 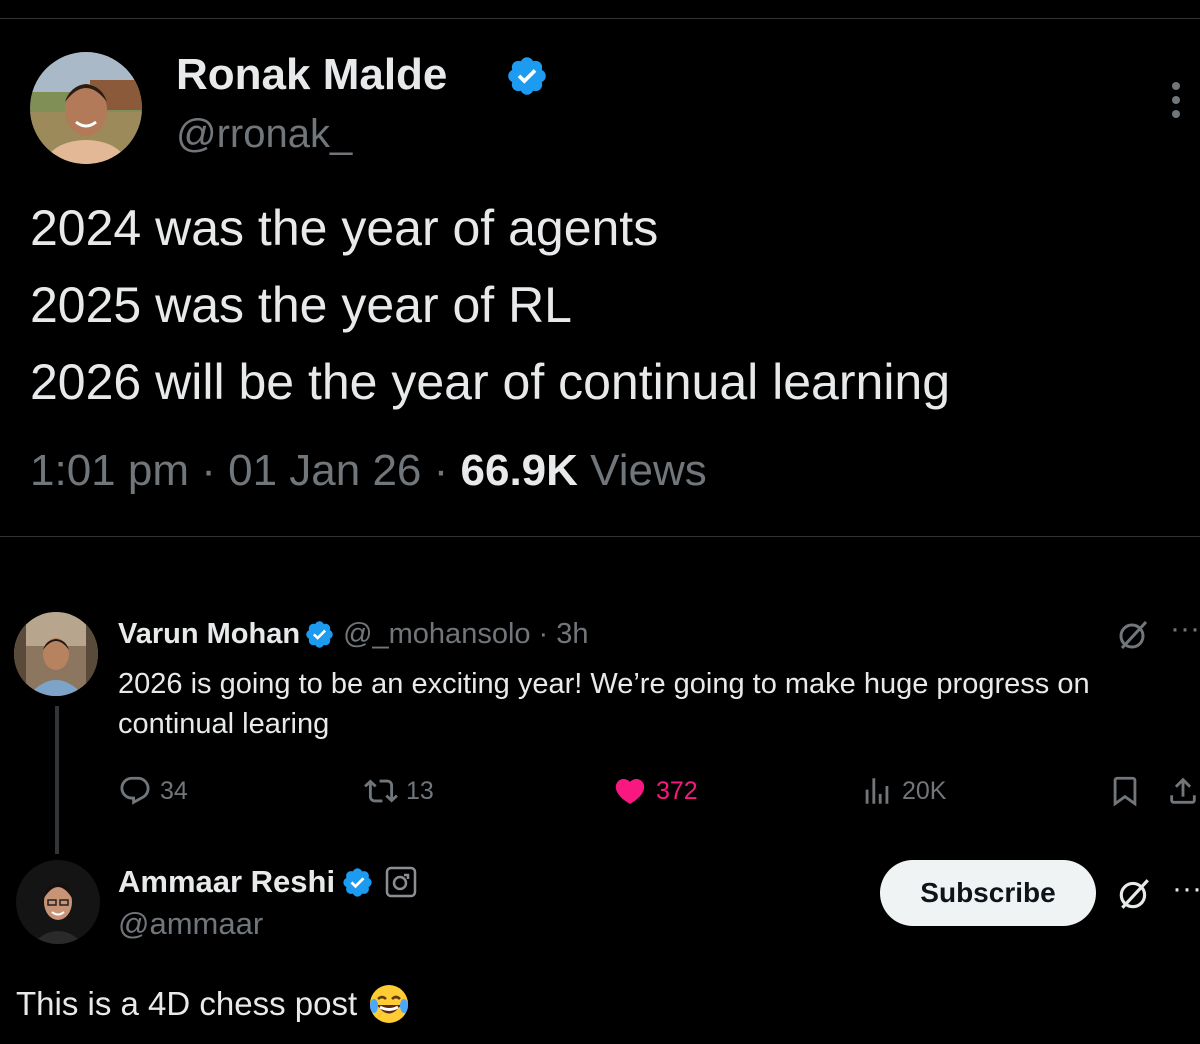 What do you see at coordinates (401, 882) in the screenshot?
I see `subscribe-badge-icon` at bounding box center [401, 882].